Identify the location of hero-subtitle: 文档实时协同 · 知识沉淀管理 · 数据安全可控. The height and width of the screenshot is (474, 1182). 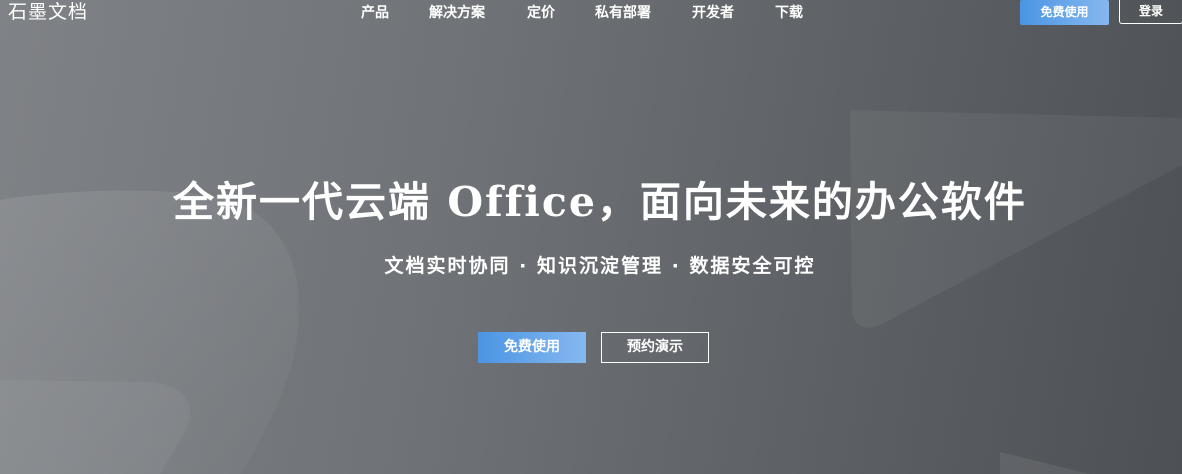
(600, 266).